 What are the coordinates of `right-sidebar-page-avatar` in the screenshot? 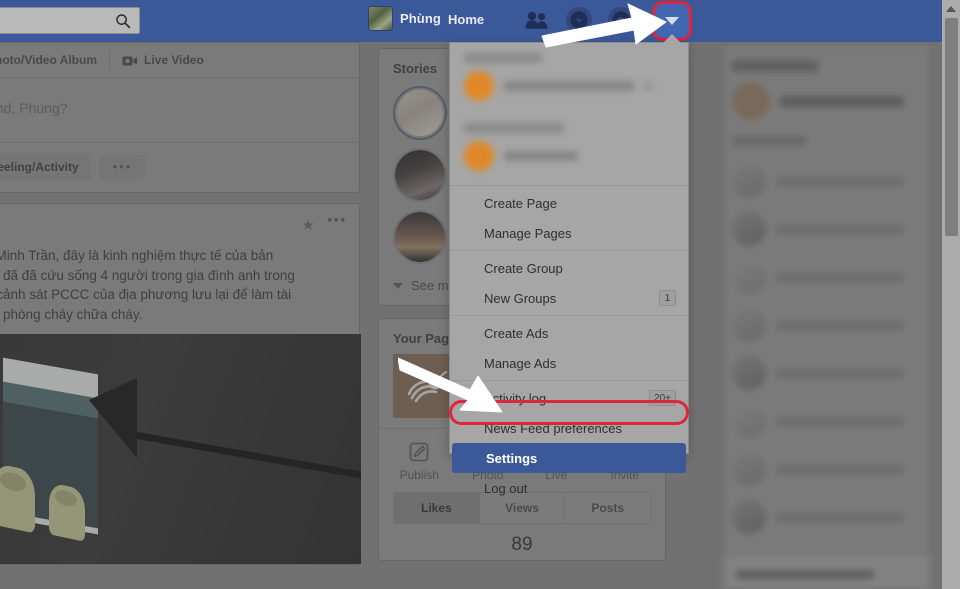 It's located at (751, 101).